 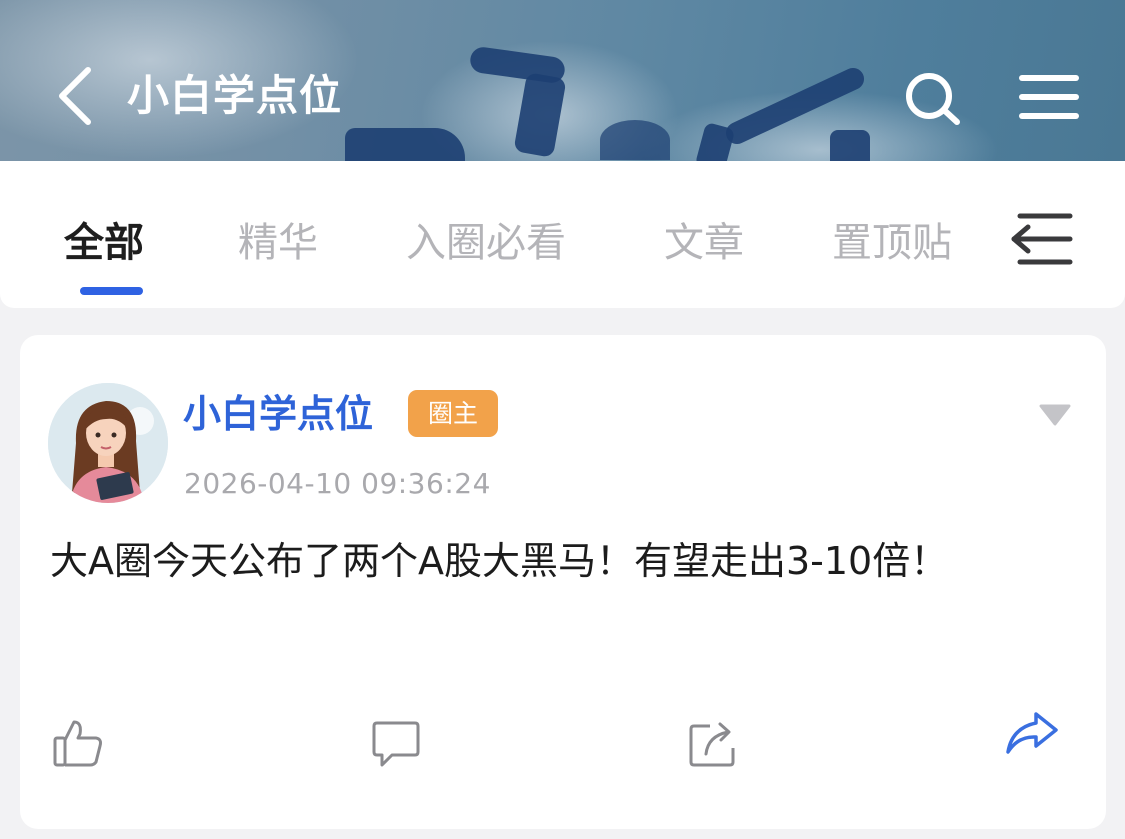 I want to click on tab-featured: 精华, so click(x=278, y=243).